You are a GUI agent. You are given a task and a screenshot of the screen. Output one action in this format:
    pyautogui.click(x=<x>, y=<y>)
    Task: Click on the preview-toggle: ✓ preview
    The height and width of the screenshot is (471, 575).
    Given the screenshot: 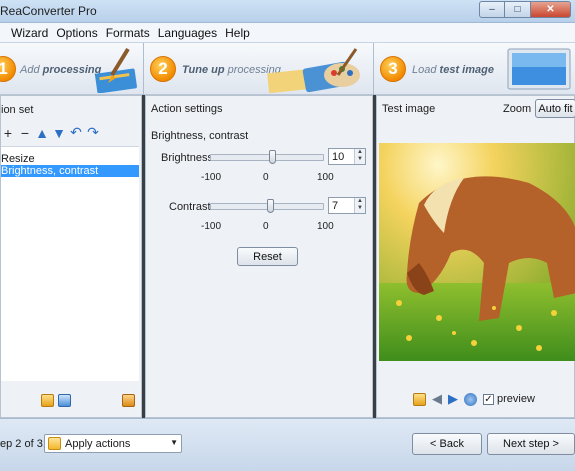 What is the action you would take?
    pyautogui.click(x=509, y=399)
    